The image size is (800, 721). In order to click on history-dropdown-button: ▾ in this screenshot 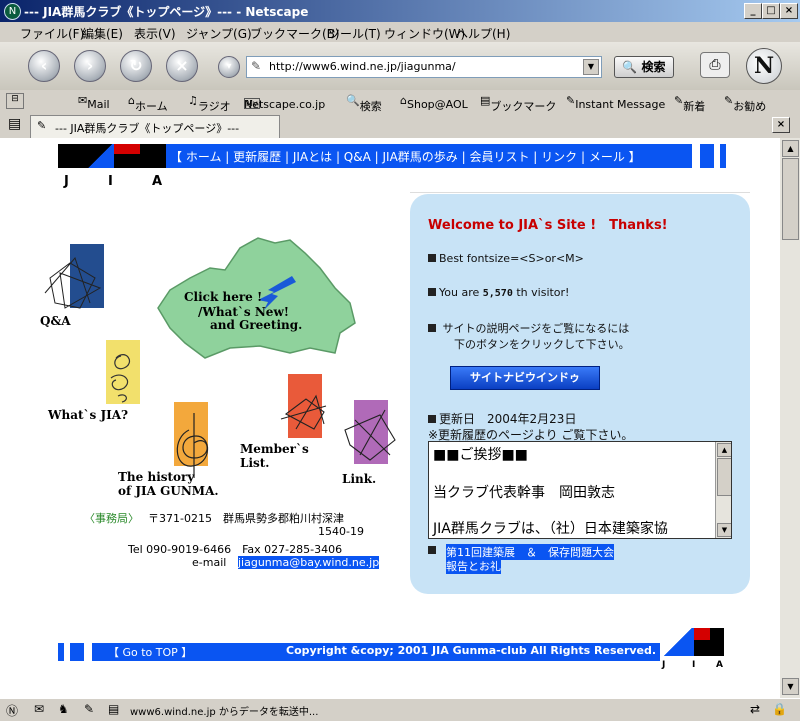, I will do `click(229, 67)`.